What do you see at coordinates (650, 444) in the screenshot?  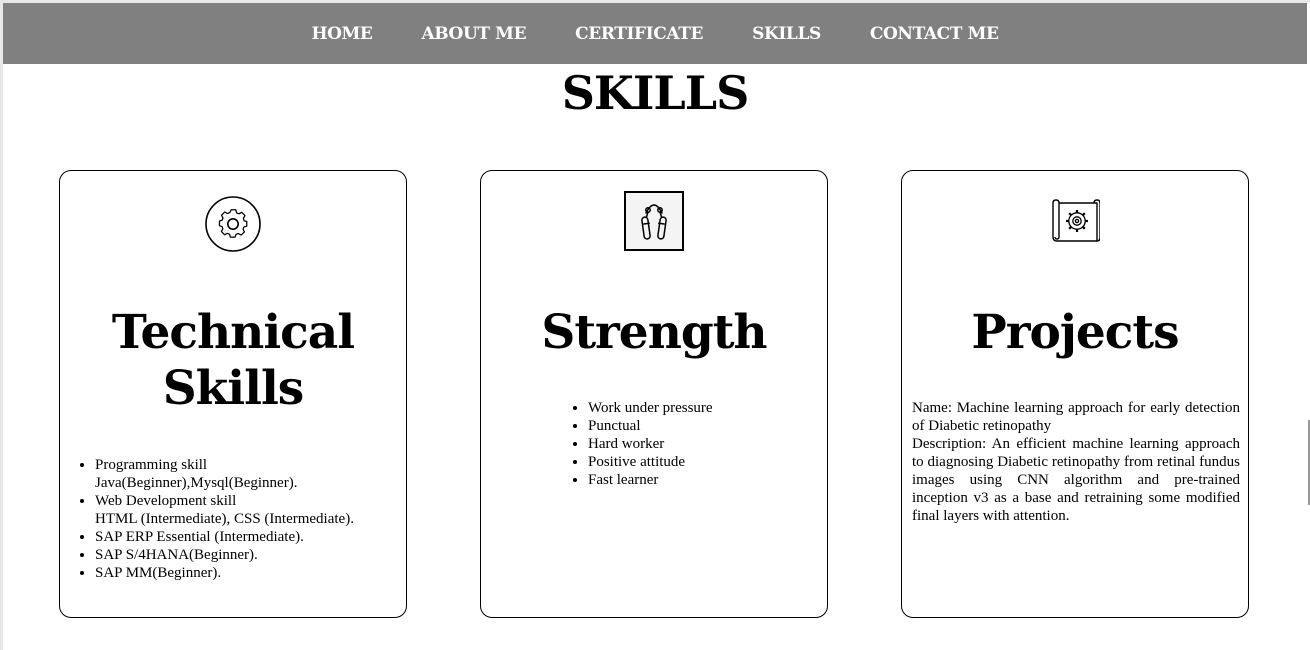 I see `list-item: Hard worker` at bounding box center [650, 444].